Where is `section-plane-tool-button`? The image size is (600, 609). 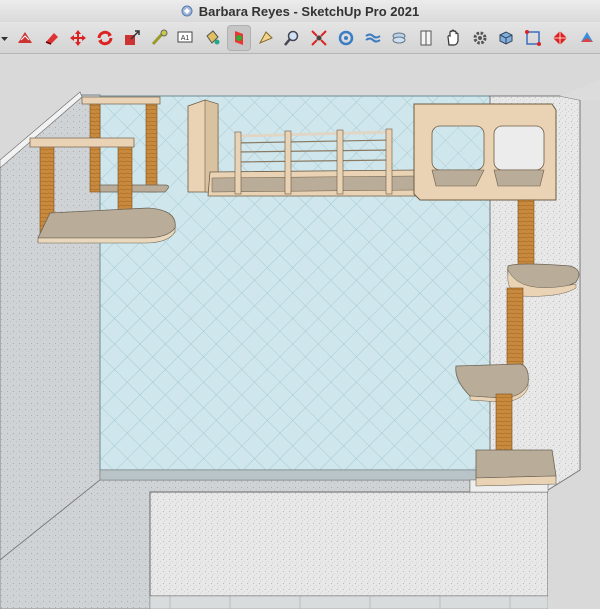 section-plane-tool-button is located at coordinates (238, 37).